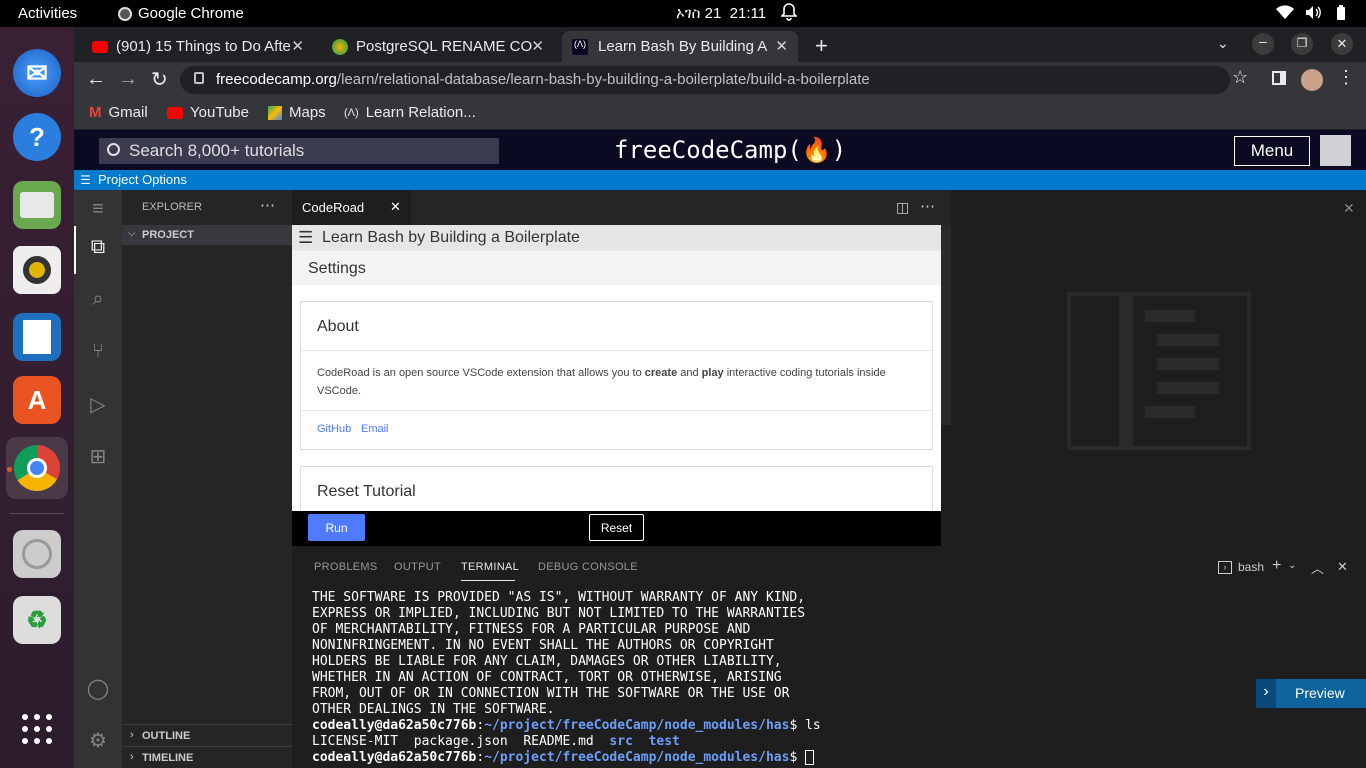 Image resolution: width=1366 pixels, height=768 pixels. What do you see at coordinates (208, 112) in the screenshot?
I see `bookmark-youtube: YouTube` at bounding box center [208, 112].